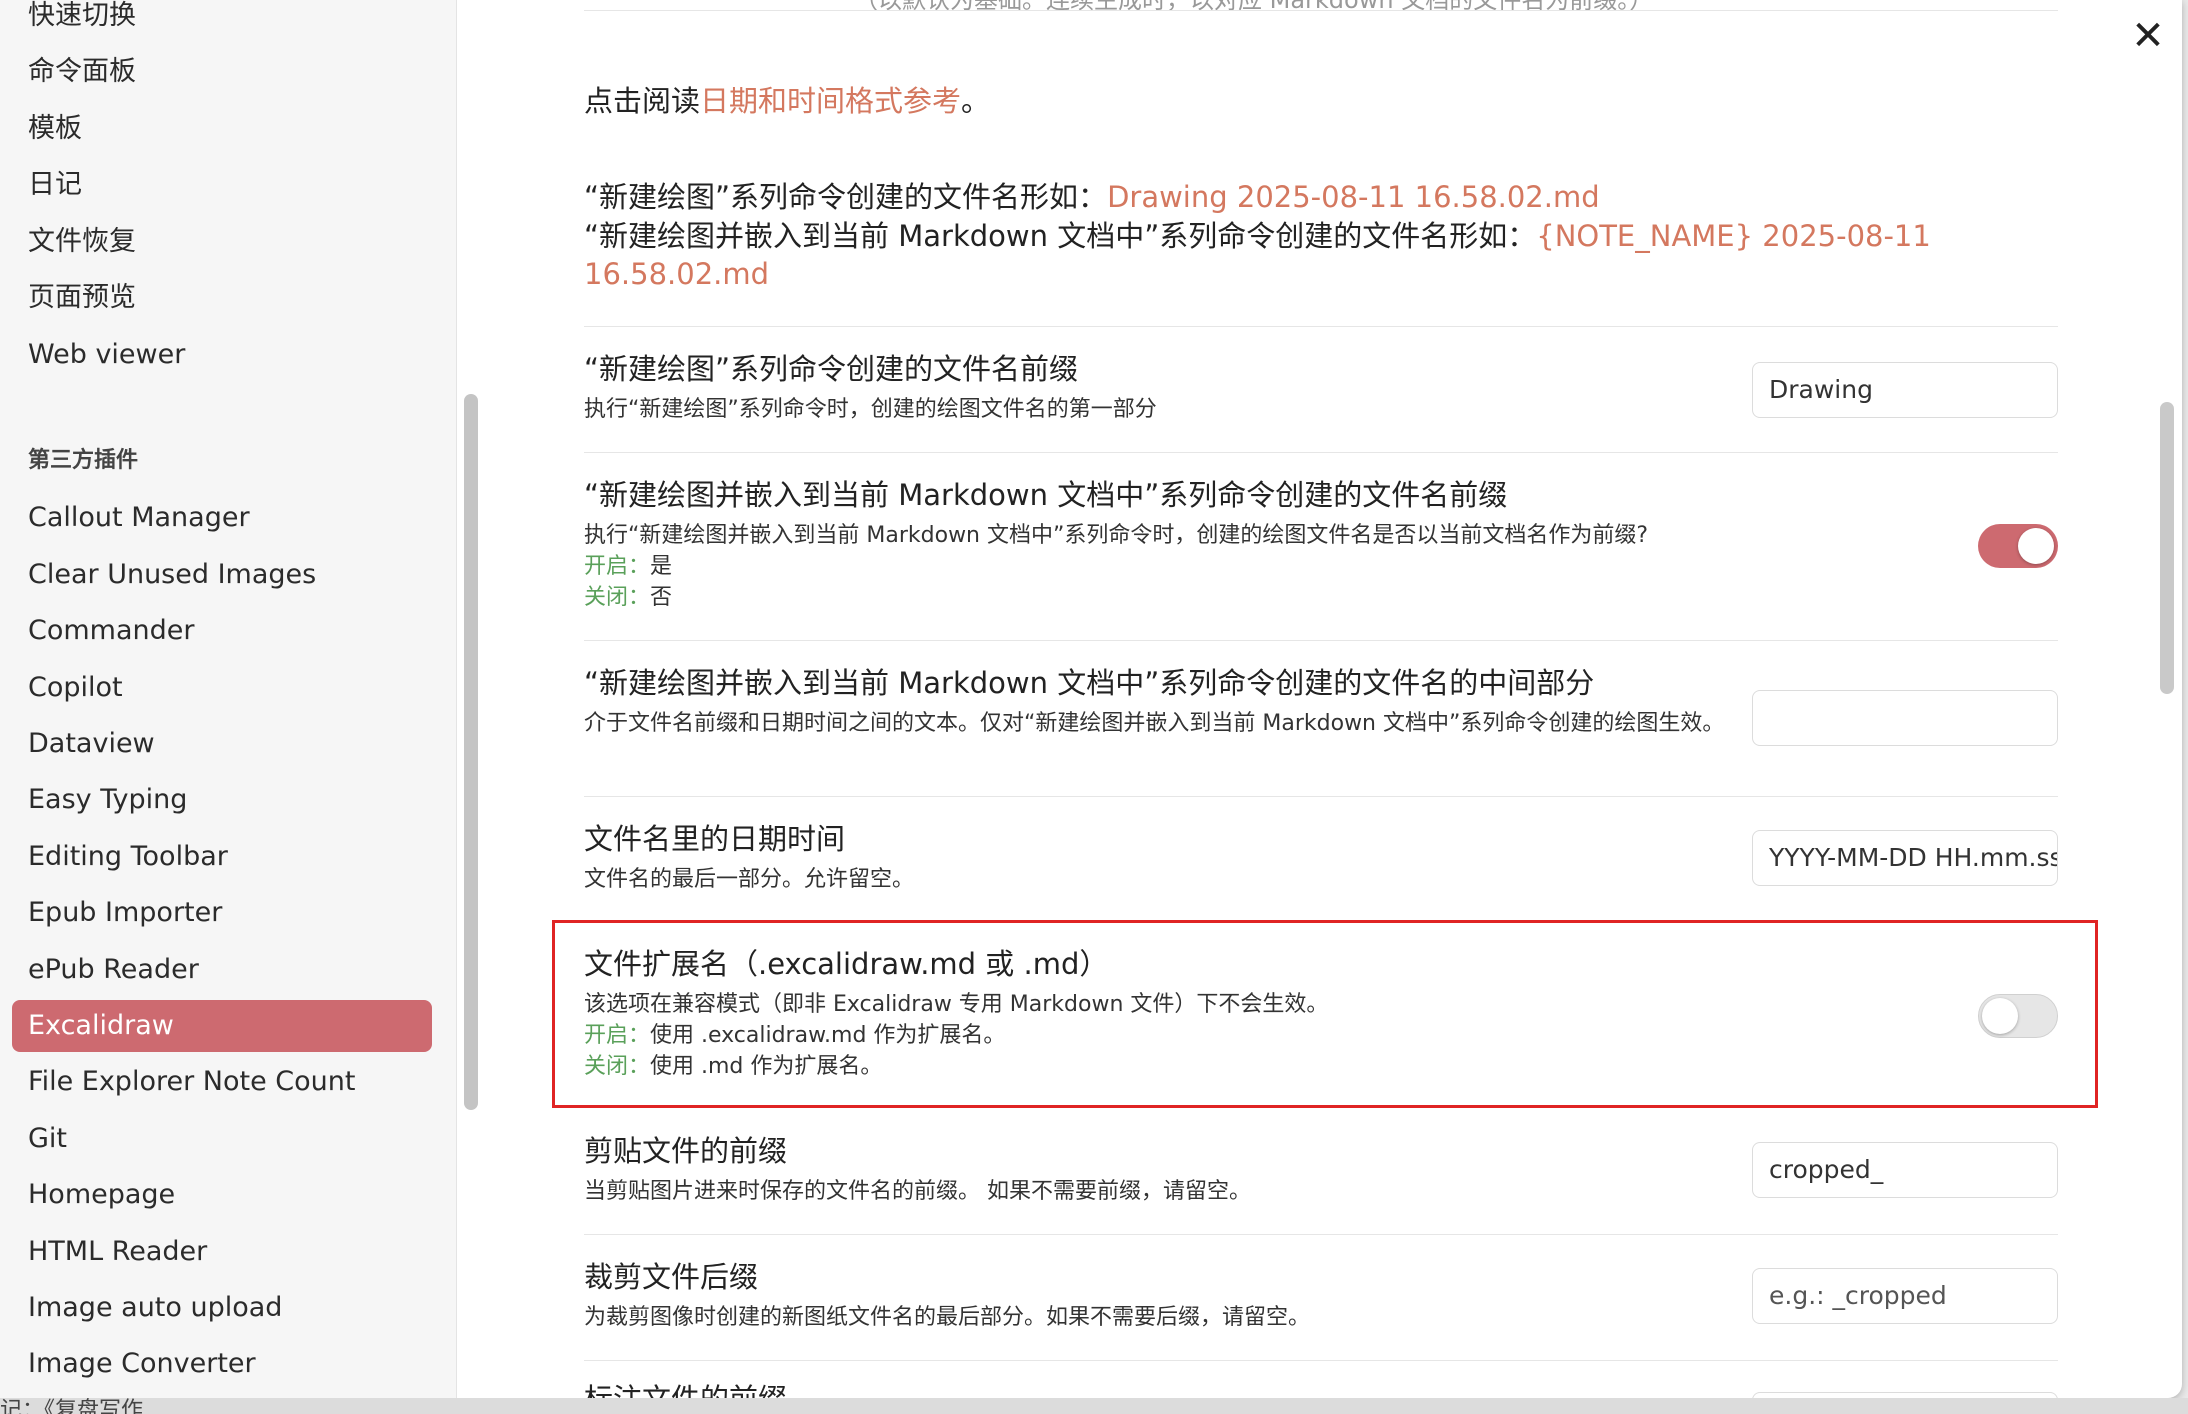  What do you see at coordinates (1905, 858) in the screenshot?
I see `datetime-format-input: YYYY-MM-DD HH.mm.ss` at bounding box center [1905, 858].